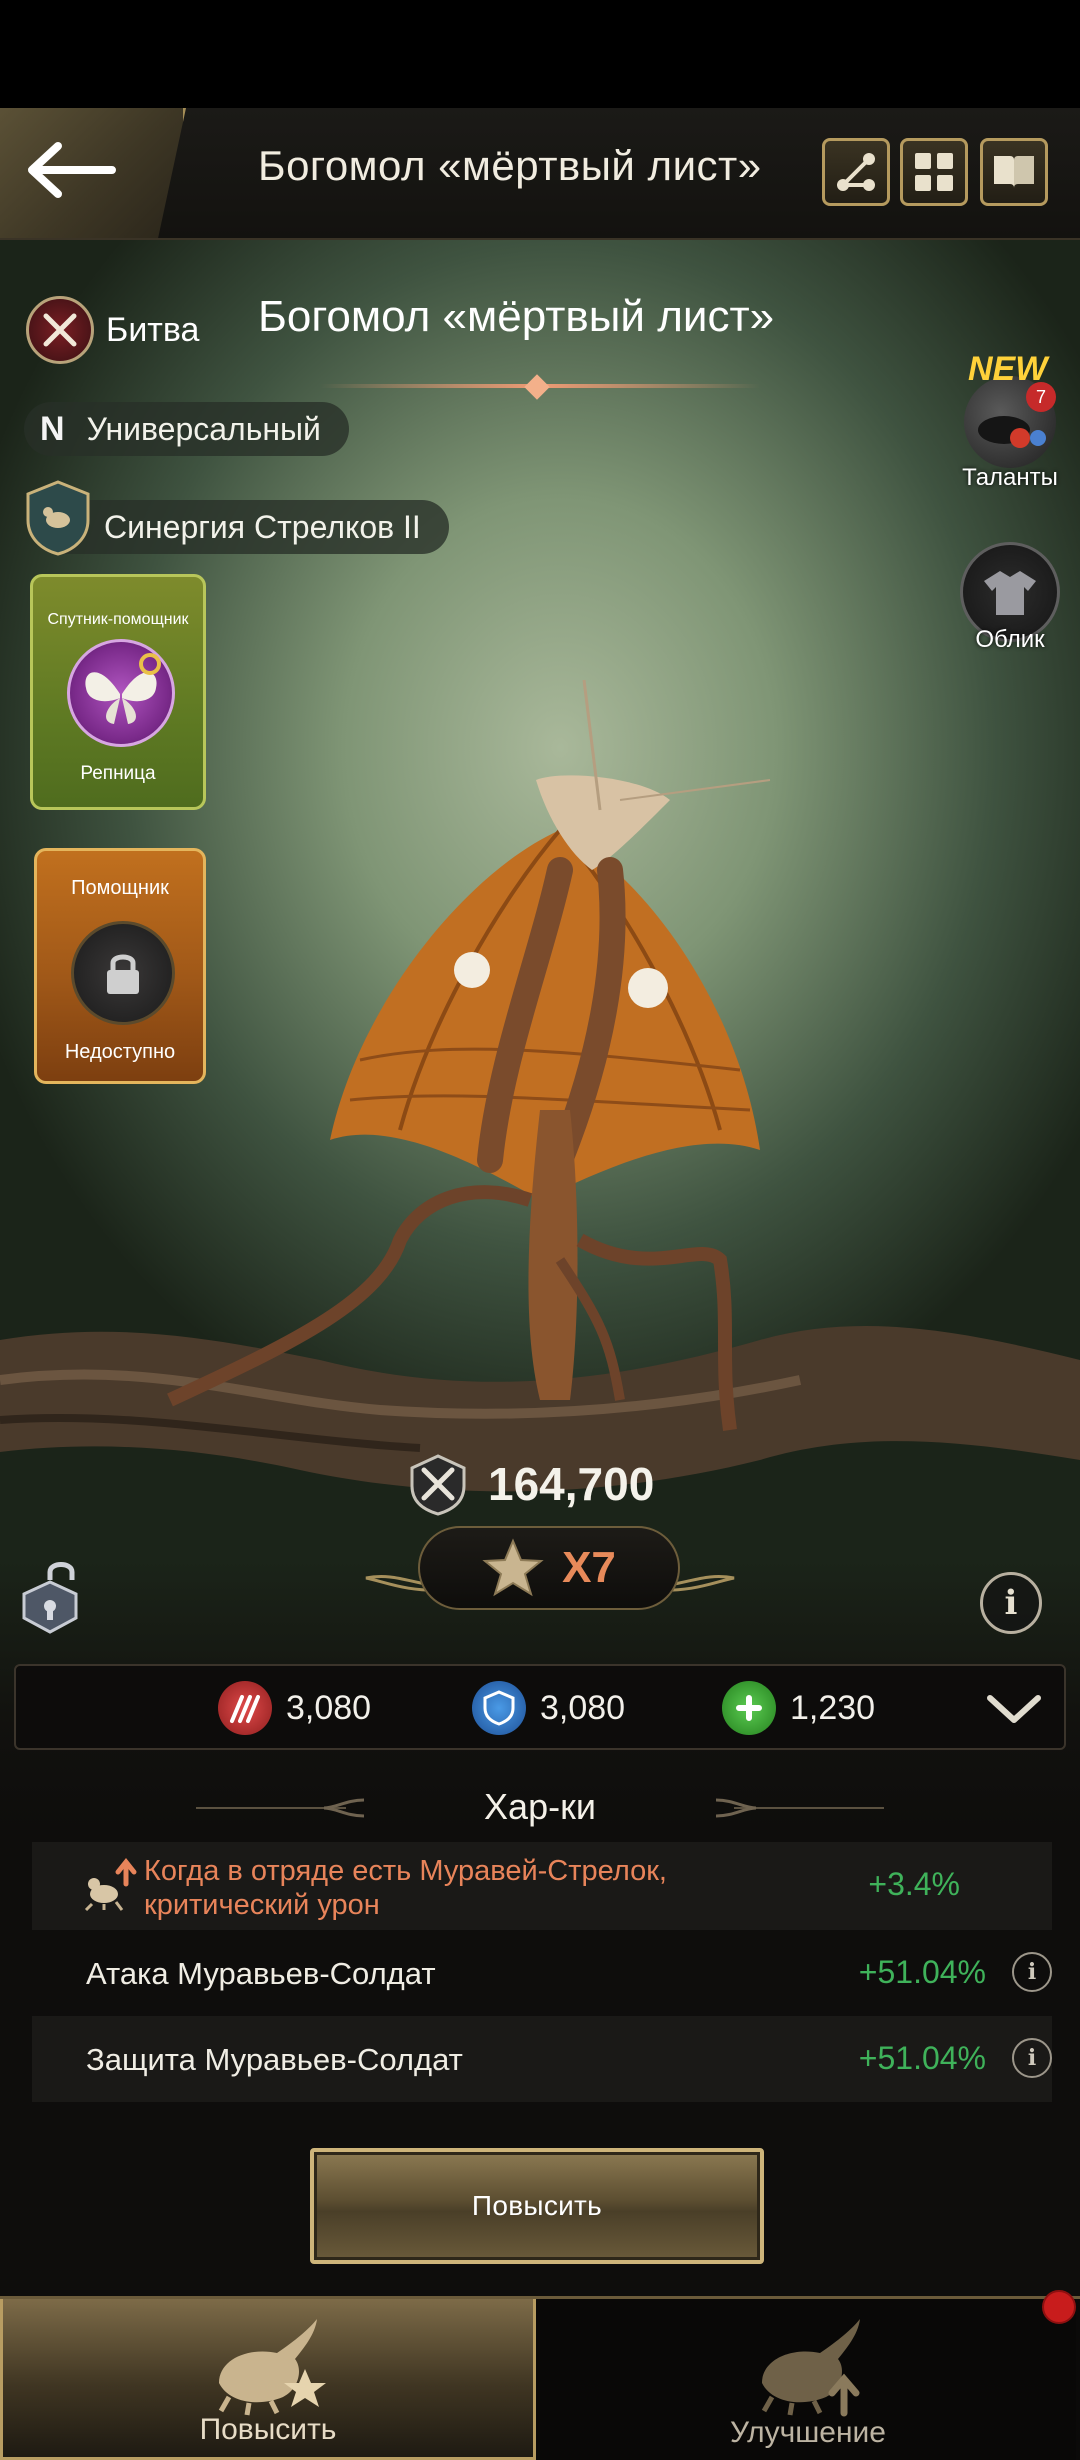 The width and height of the screenshot is (1080, 2460). I want to click on notification-dot, so click(1059, 2307).